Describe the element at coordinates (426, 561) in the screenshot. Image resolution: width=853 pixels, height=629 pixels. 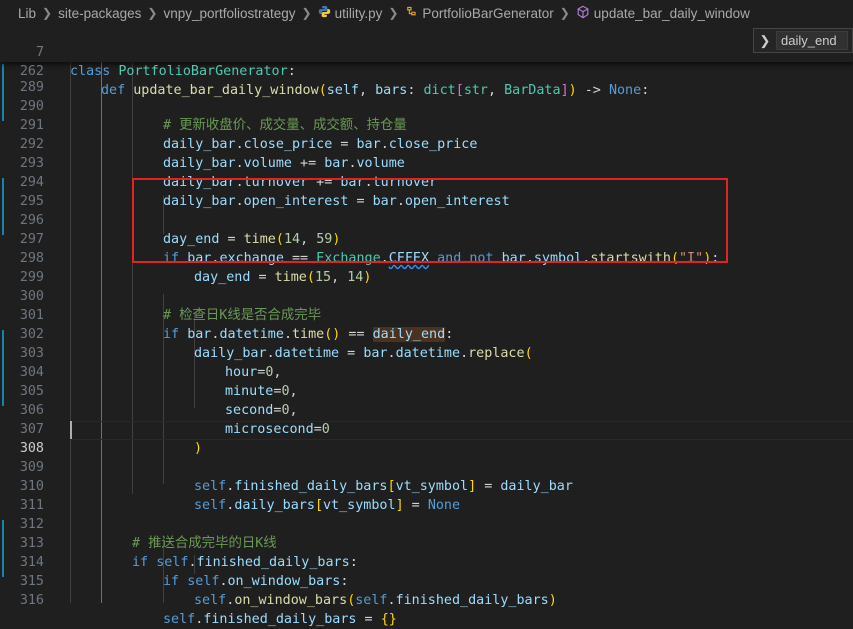
I see `code-line: 314 if self.on_window_bars:` at that location.